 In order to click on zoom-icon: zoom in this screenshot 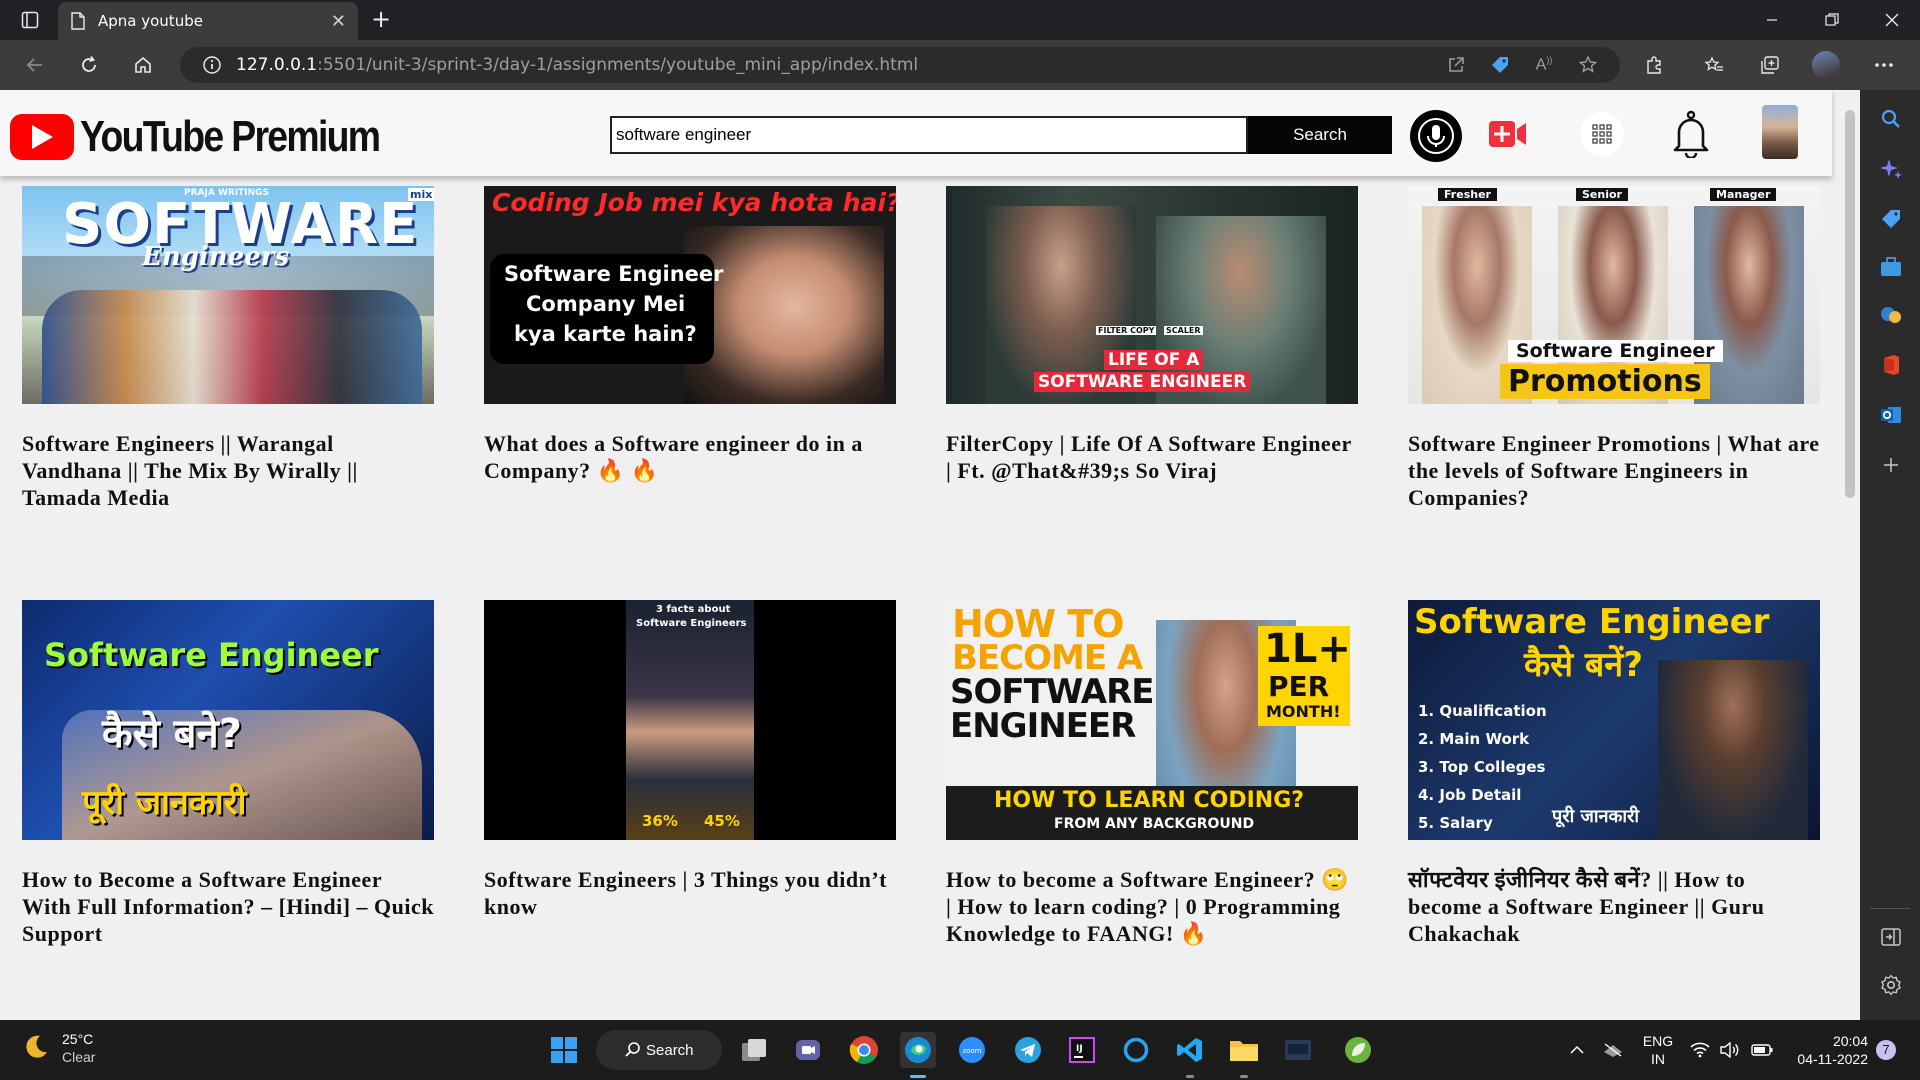, I will do `click(972, 1050)`.